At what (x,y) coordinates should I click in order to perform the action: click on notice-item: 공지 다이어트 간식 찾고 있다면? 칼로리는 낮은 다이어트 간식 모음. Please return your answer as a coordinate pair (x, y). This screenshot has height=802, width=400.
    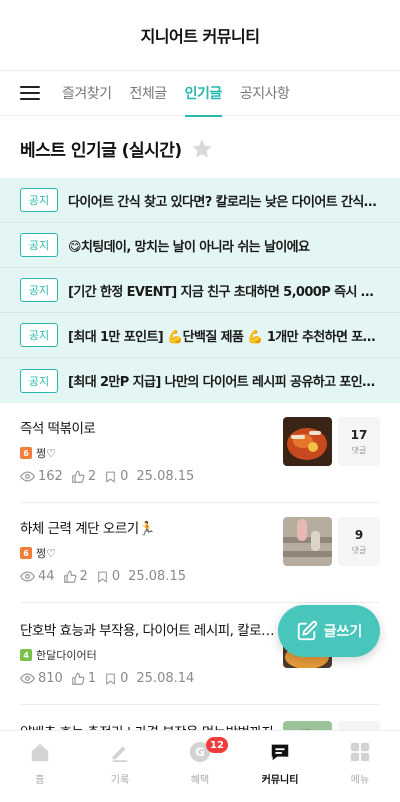
    Looking at the image, I should click on (200, 200).